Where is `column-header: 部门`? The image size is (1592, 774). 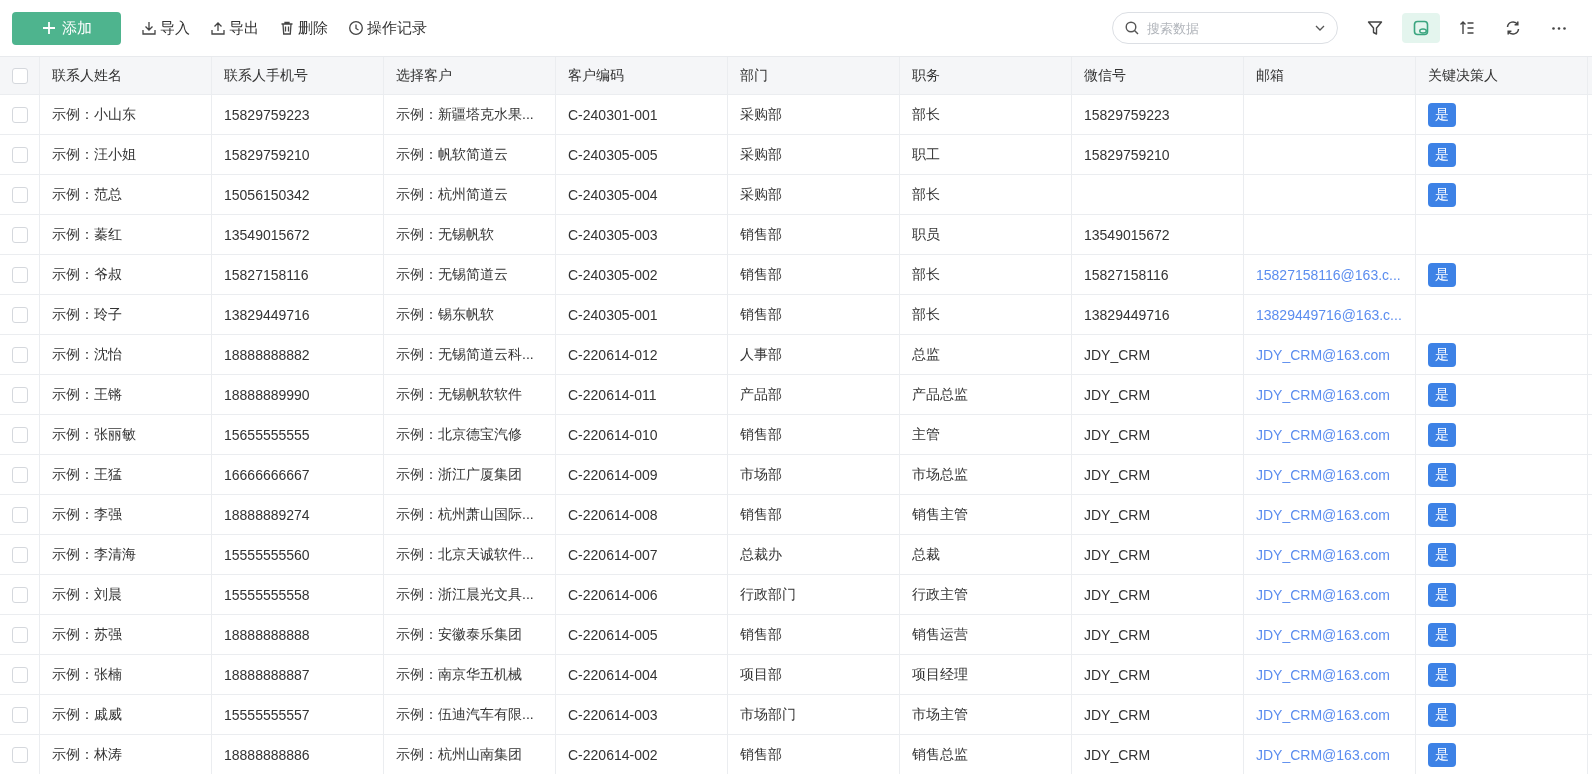 column-header: 部门 is located at coordinates (754, 75).